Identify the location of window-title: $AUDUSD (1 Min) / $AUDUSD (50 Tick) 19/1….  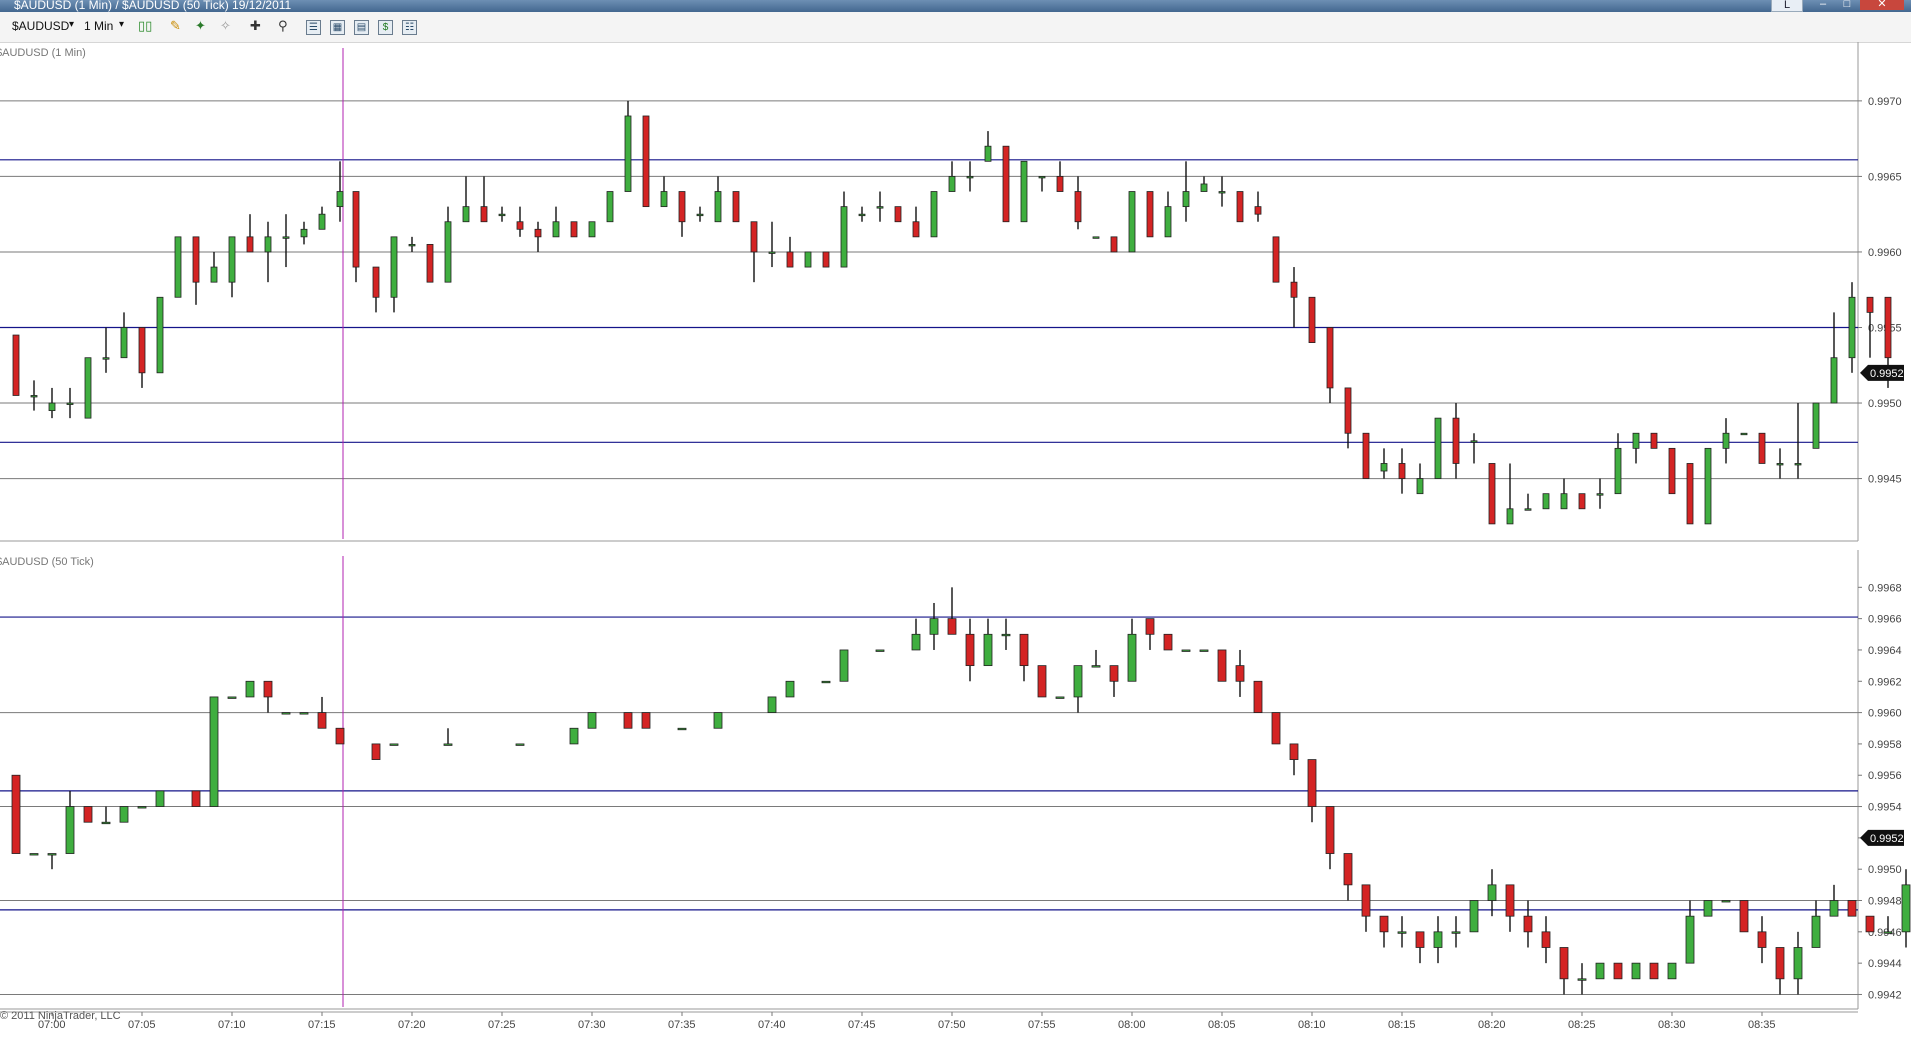
(153, 6).